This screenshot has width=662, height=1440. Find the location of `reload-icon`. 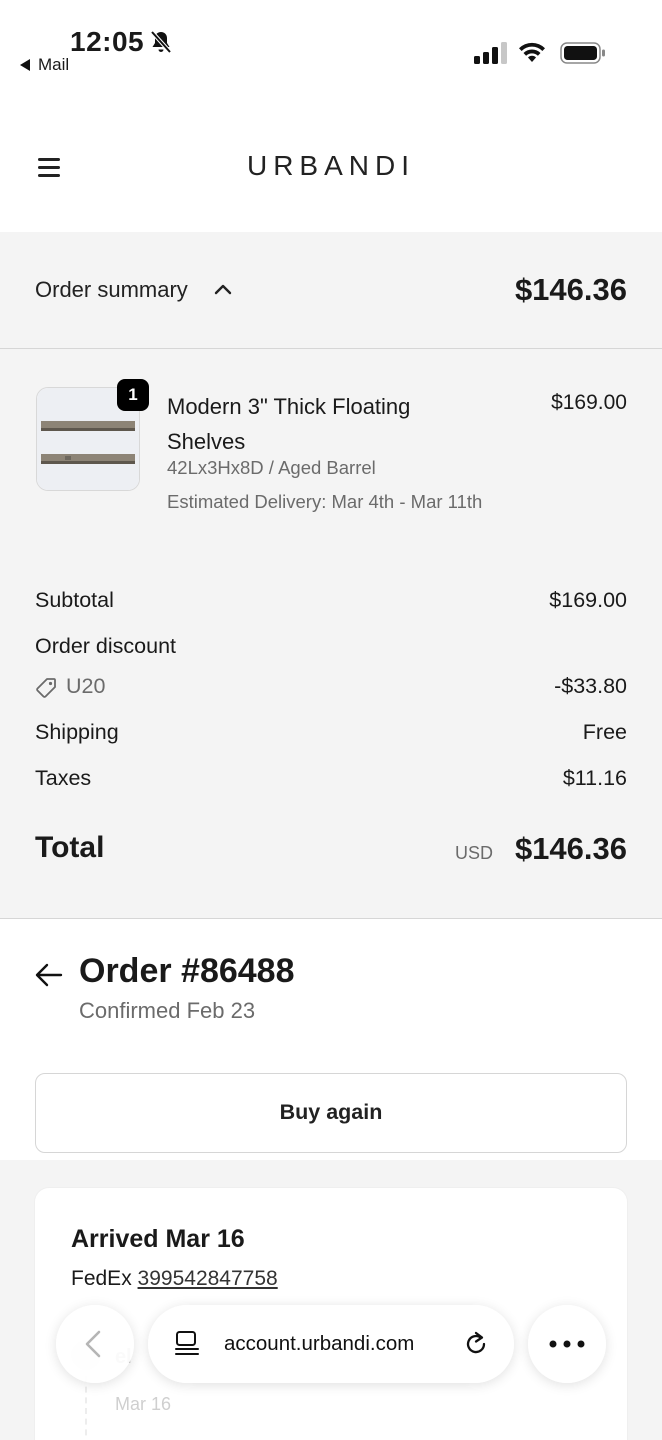

reload-icon is located at coordinates (476, 1344).